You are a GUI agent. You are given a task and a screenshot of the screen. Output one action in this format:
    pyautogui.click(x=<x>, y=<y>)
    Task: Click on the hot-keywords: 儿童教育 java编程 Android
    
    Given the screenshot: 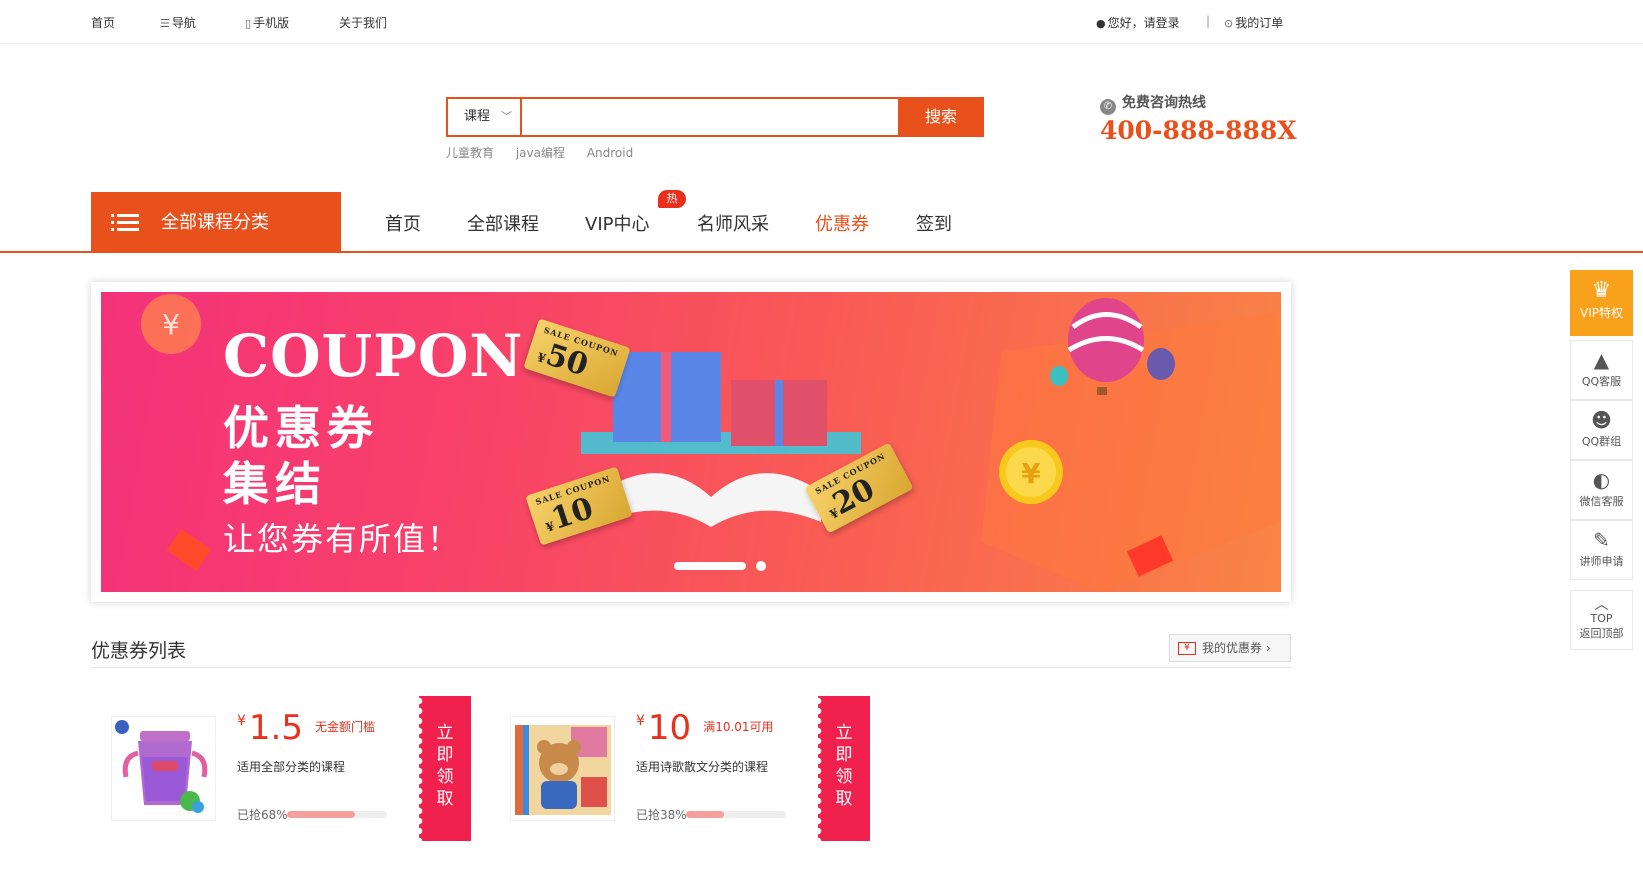 What is the action you would take?
    pyautogui.click(x=548, y=152)
    